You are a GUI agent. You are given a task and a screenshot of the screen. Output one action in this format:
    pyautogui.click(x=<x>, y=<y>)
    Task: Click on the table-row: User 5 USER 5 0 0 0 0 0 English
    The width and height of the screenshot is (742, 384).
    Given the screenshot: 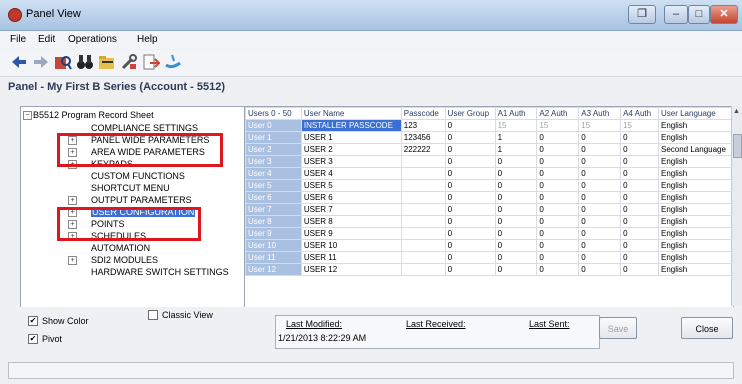 What is the action you would take?
    pyautogui.click(x=489, y=185)
    